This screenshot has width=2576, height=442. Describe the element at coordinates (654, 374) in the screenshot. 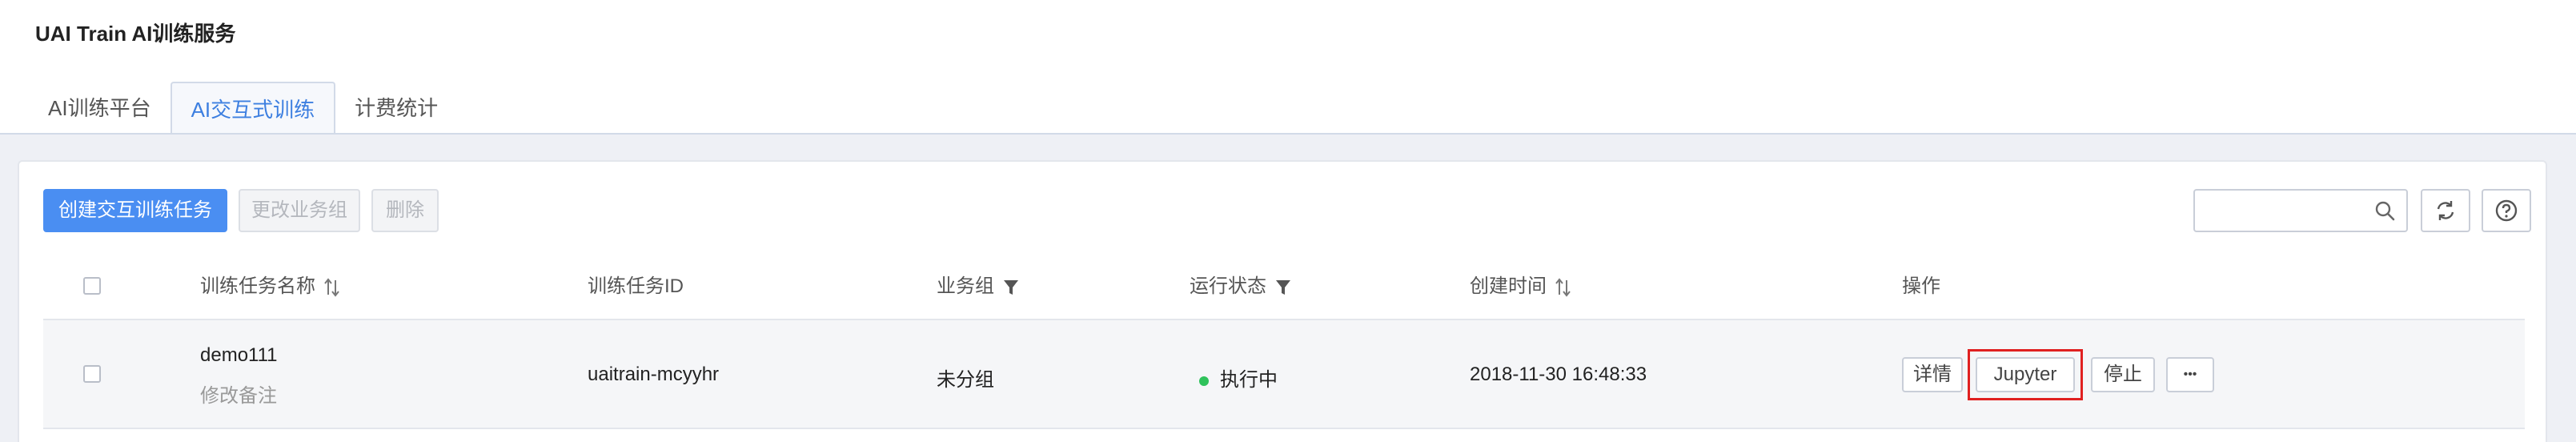

I see `task-id: uaitrain-mcyyhr` at that location.